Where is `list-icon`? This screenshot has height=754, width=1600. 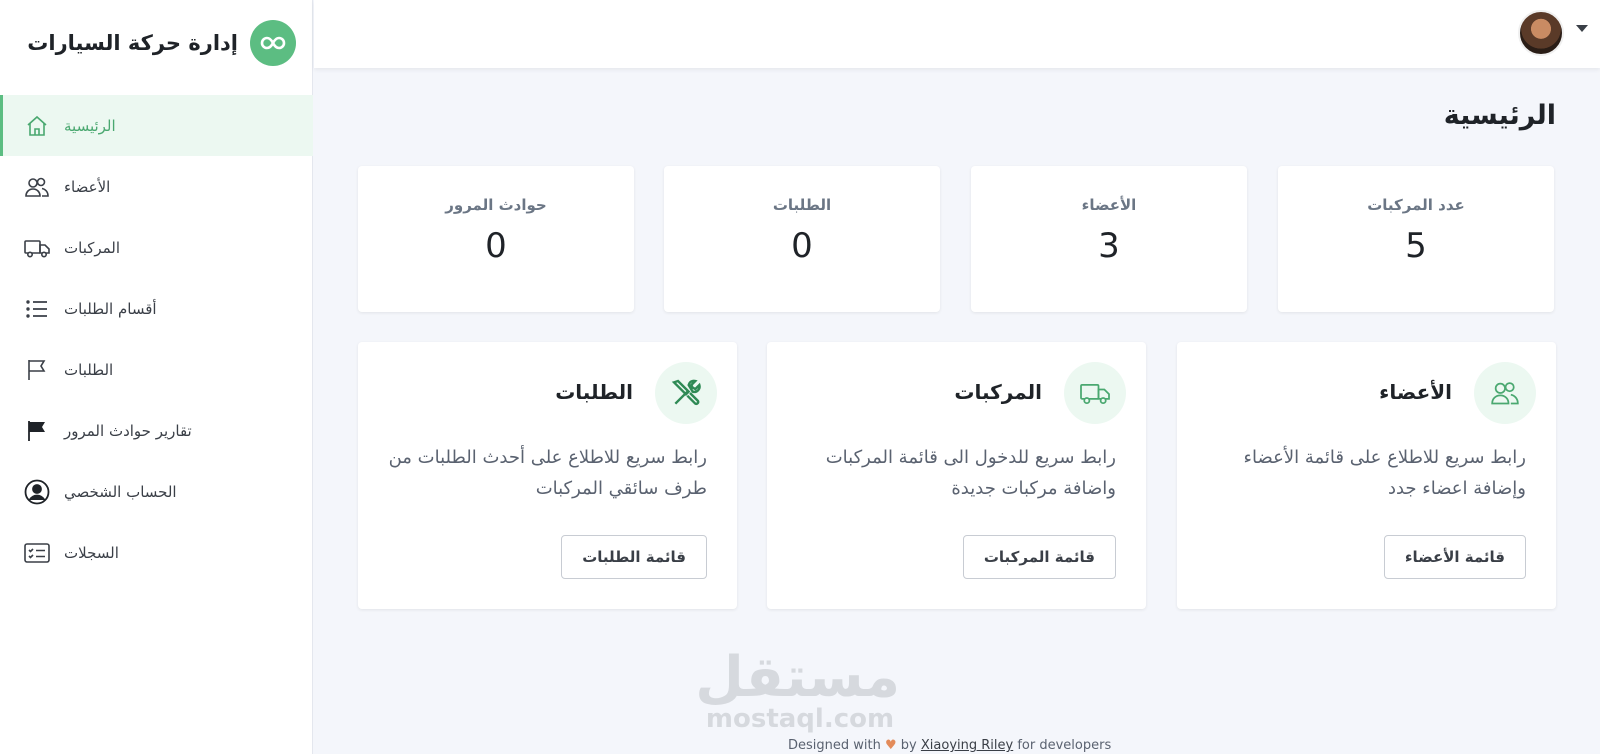
list-icon is located at coordinates (37, 309).